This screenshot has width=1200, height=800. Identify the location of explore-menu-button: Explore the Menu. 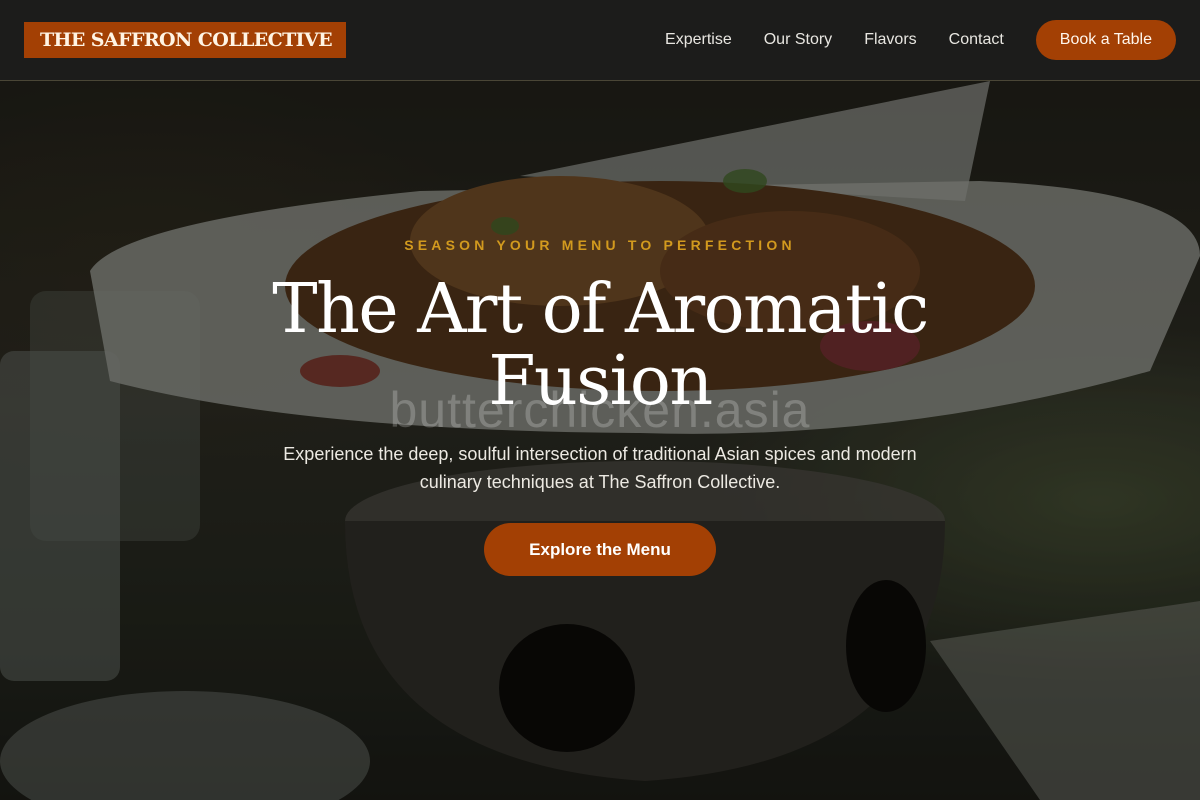
(600, 549).